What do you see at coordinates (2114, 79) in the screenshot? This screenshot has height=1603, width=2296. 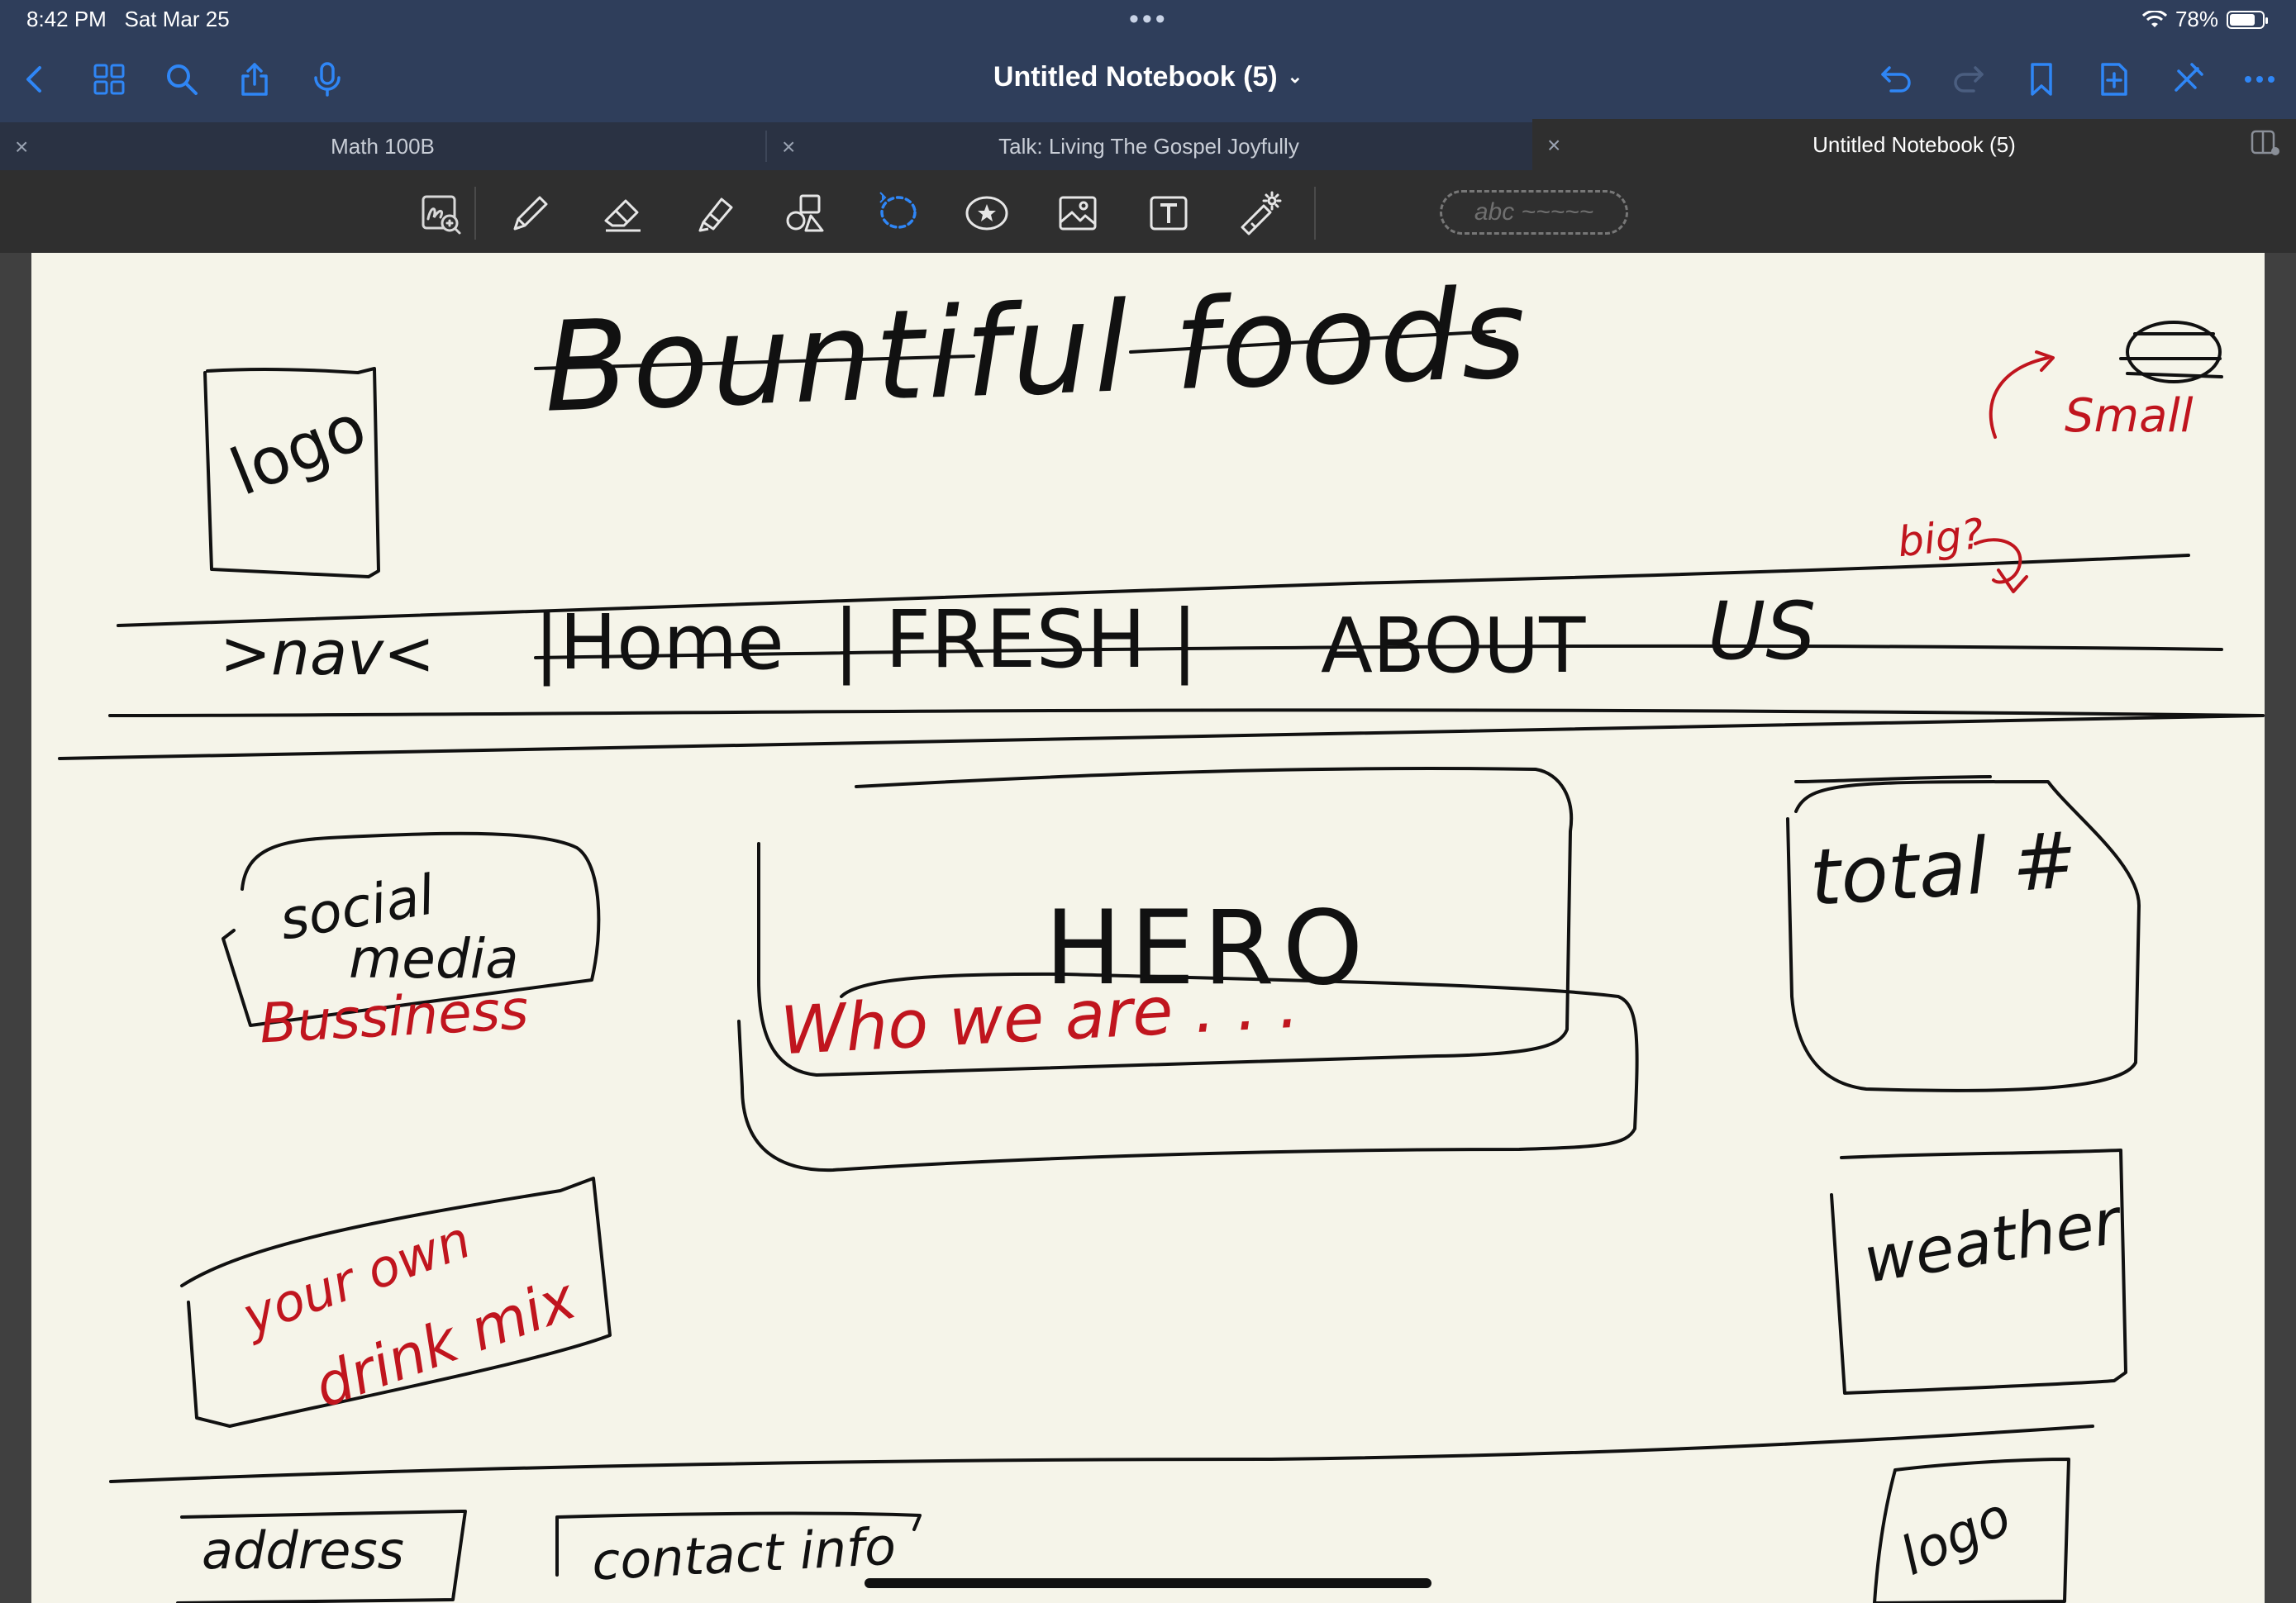 I see `add-page-icon` at bounding box center [2114, 79].